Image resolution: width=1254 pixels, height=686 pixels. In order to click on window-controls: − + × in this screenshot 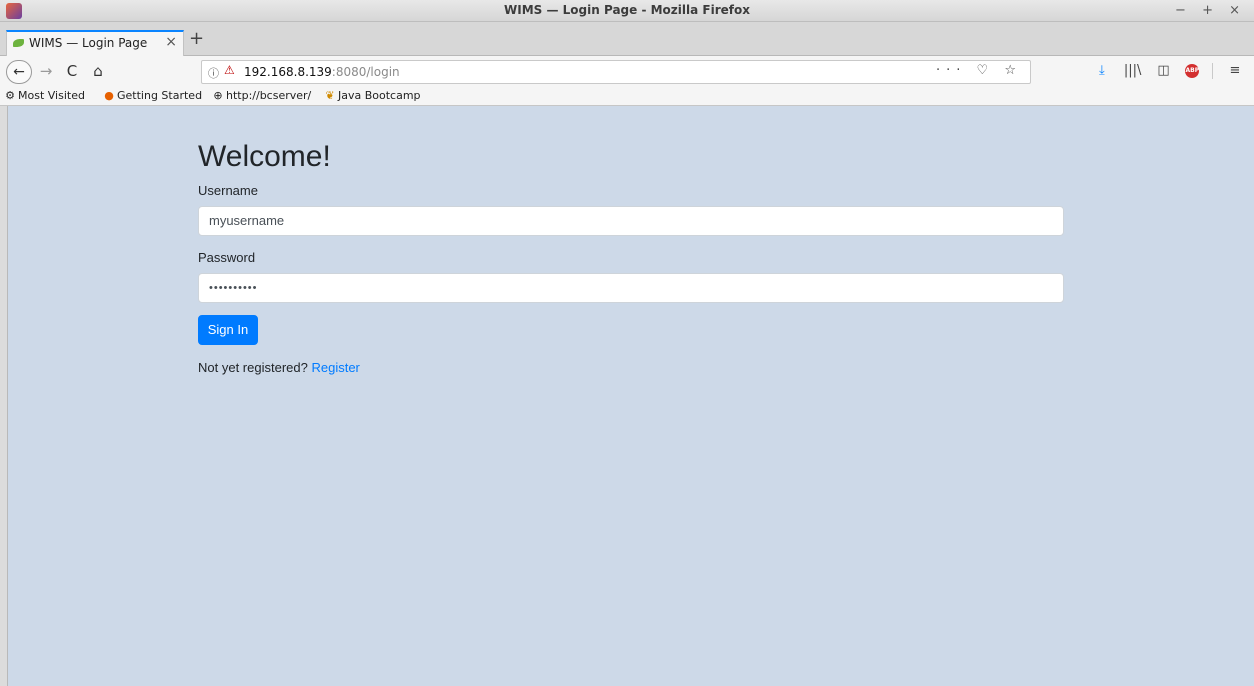, I will do `click(1210, 10)`.